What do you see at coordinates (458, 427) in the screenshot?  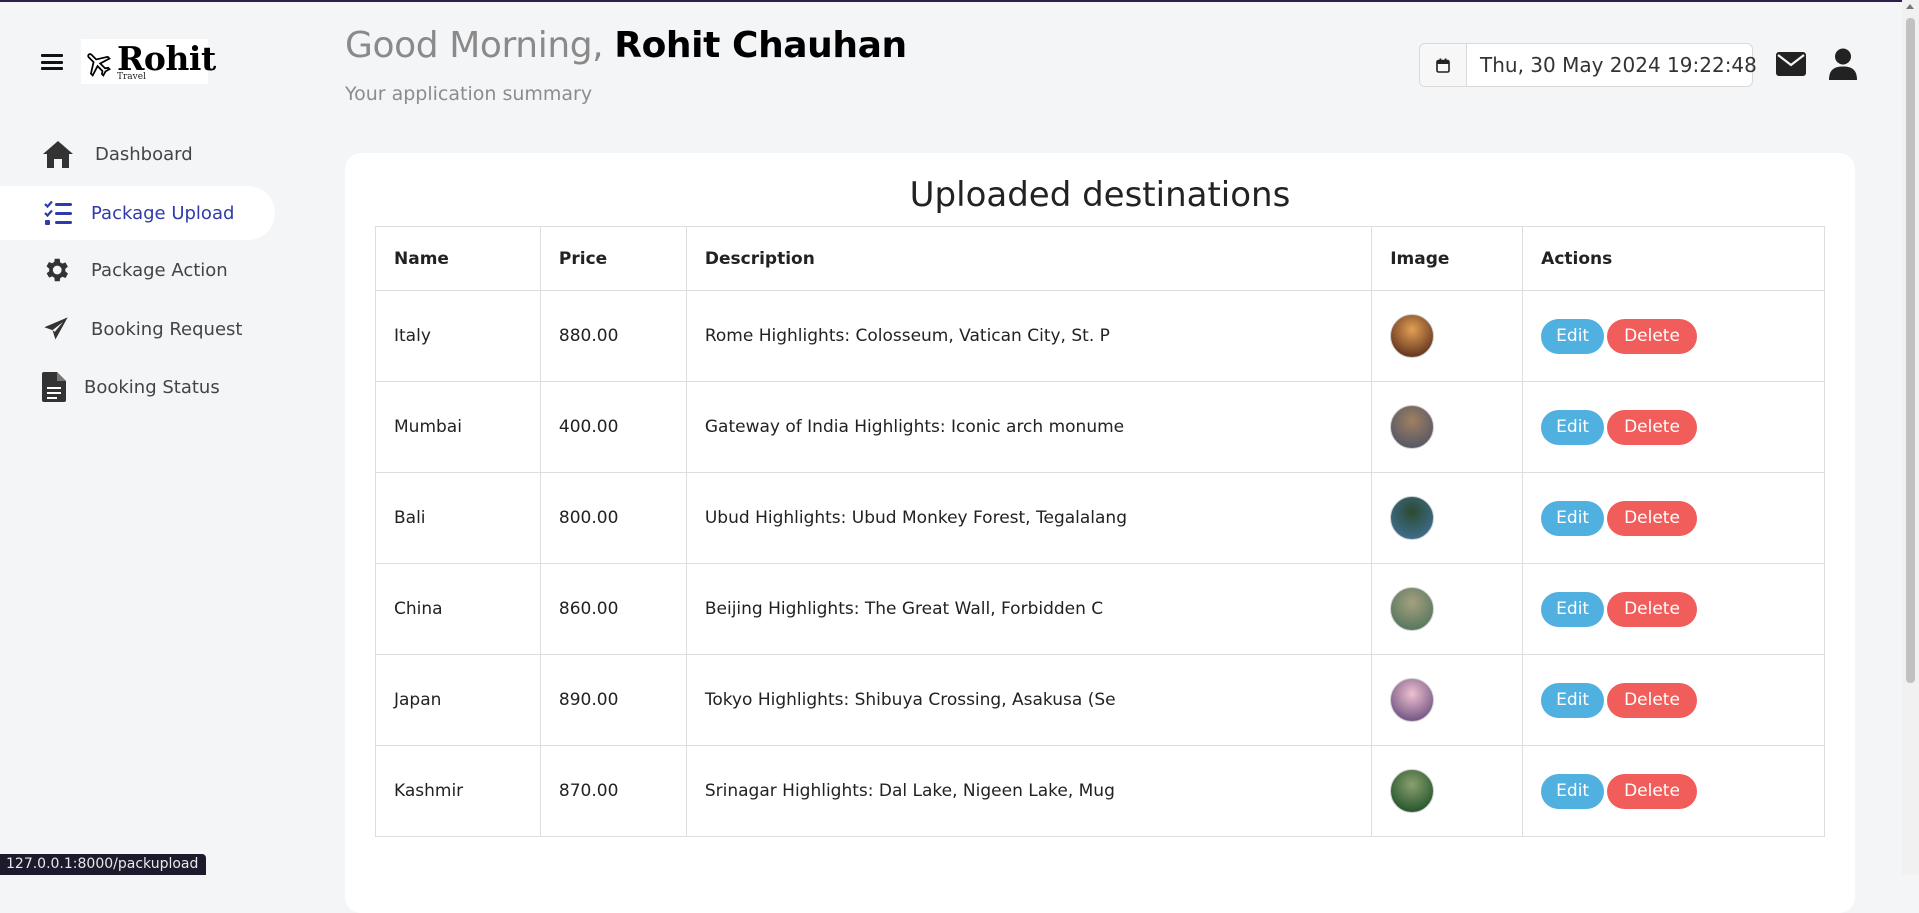 I see `destination-name: Mumbai` at bounding box center [458, 427].